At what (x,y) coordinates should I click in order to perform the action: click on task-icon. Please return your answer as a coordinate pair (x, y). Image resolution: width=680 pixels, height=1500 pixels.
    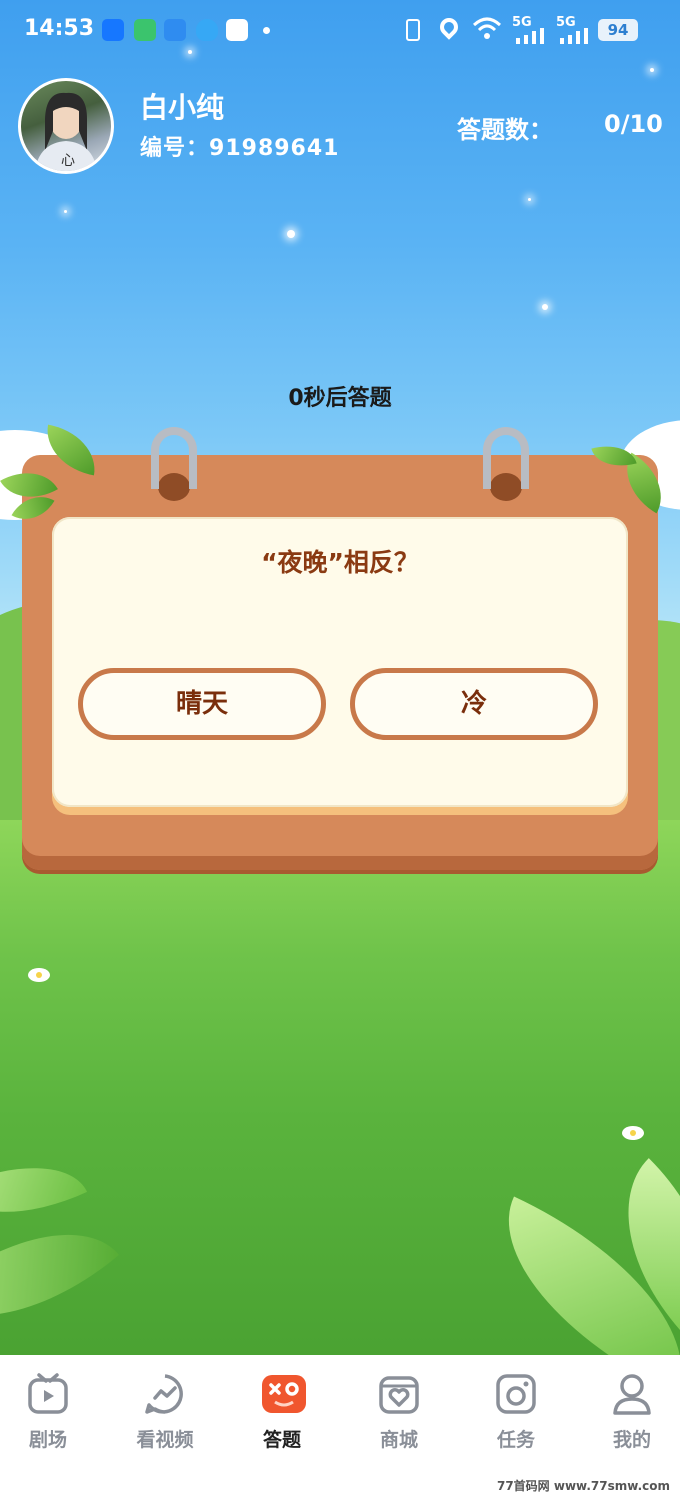
    Looking at the image, I should click on (516, 1394).